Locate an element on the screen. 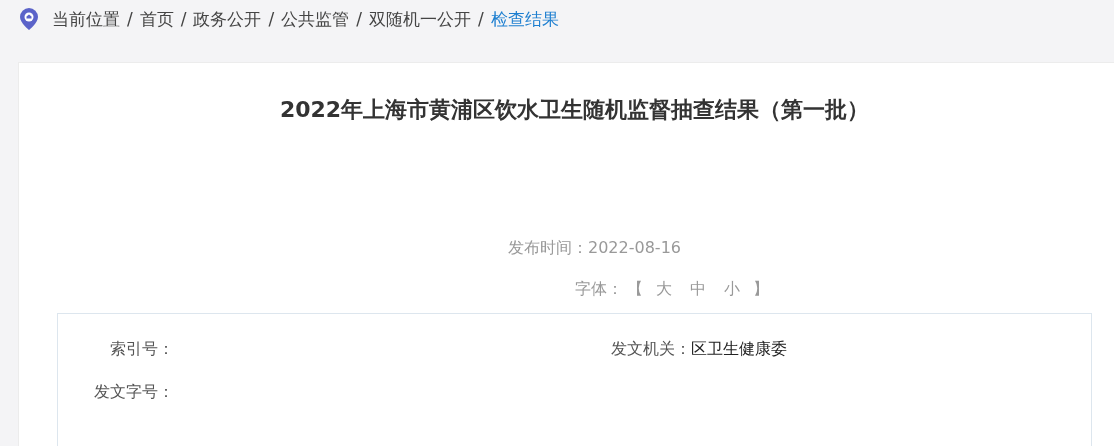  field-value: 区卫生健康委 is located at coordinates (738, 349).